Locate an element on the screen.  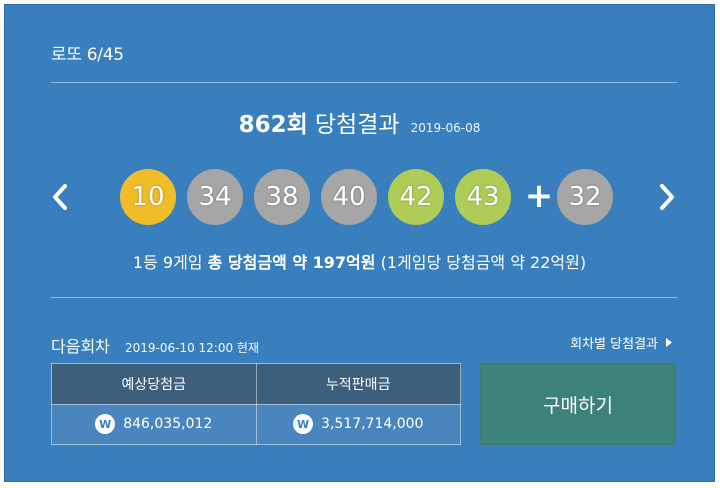
bonus-plus-sign: + is located at coordinates (539, 196).